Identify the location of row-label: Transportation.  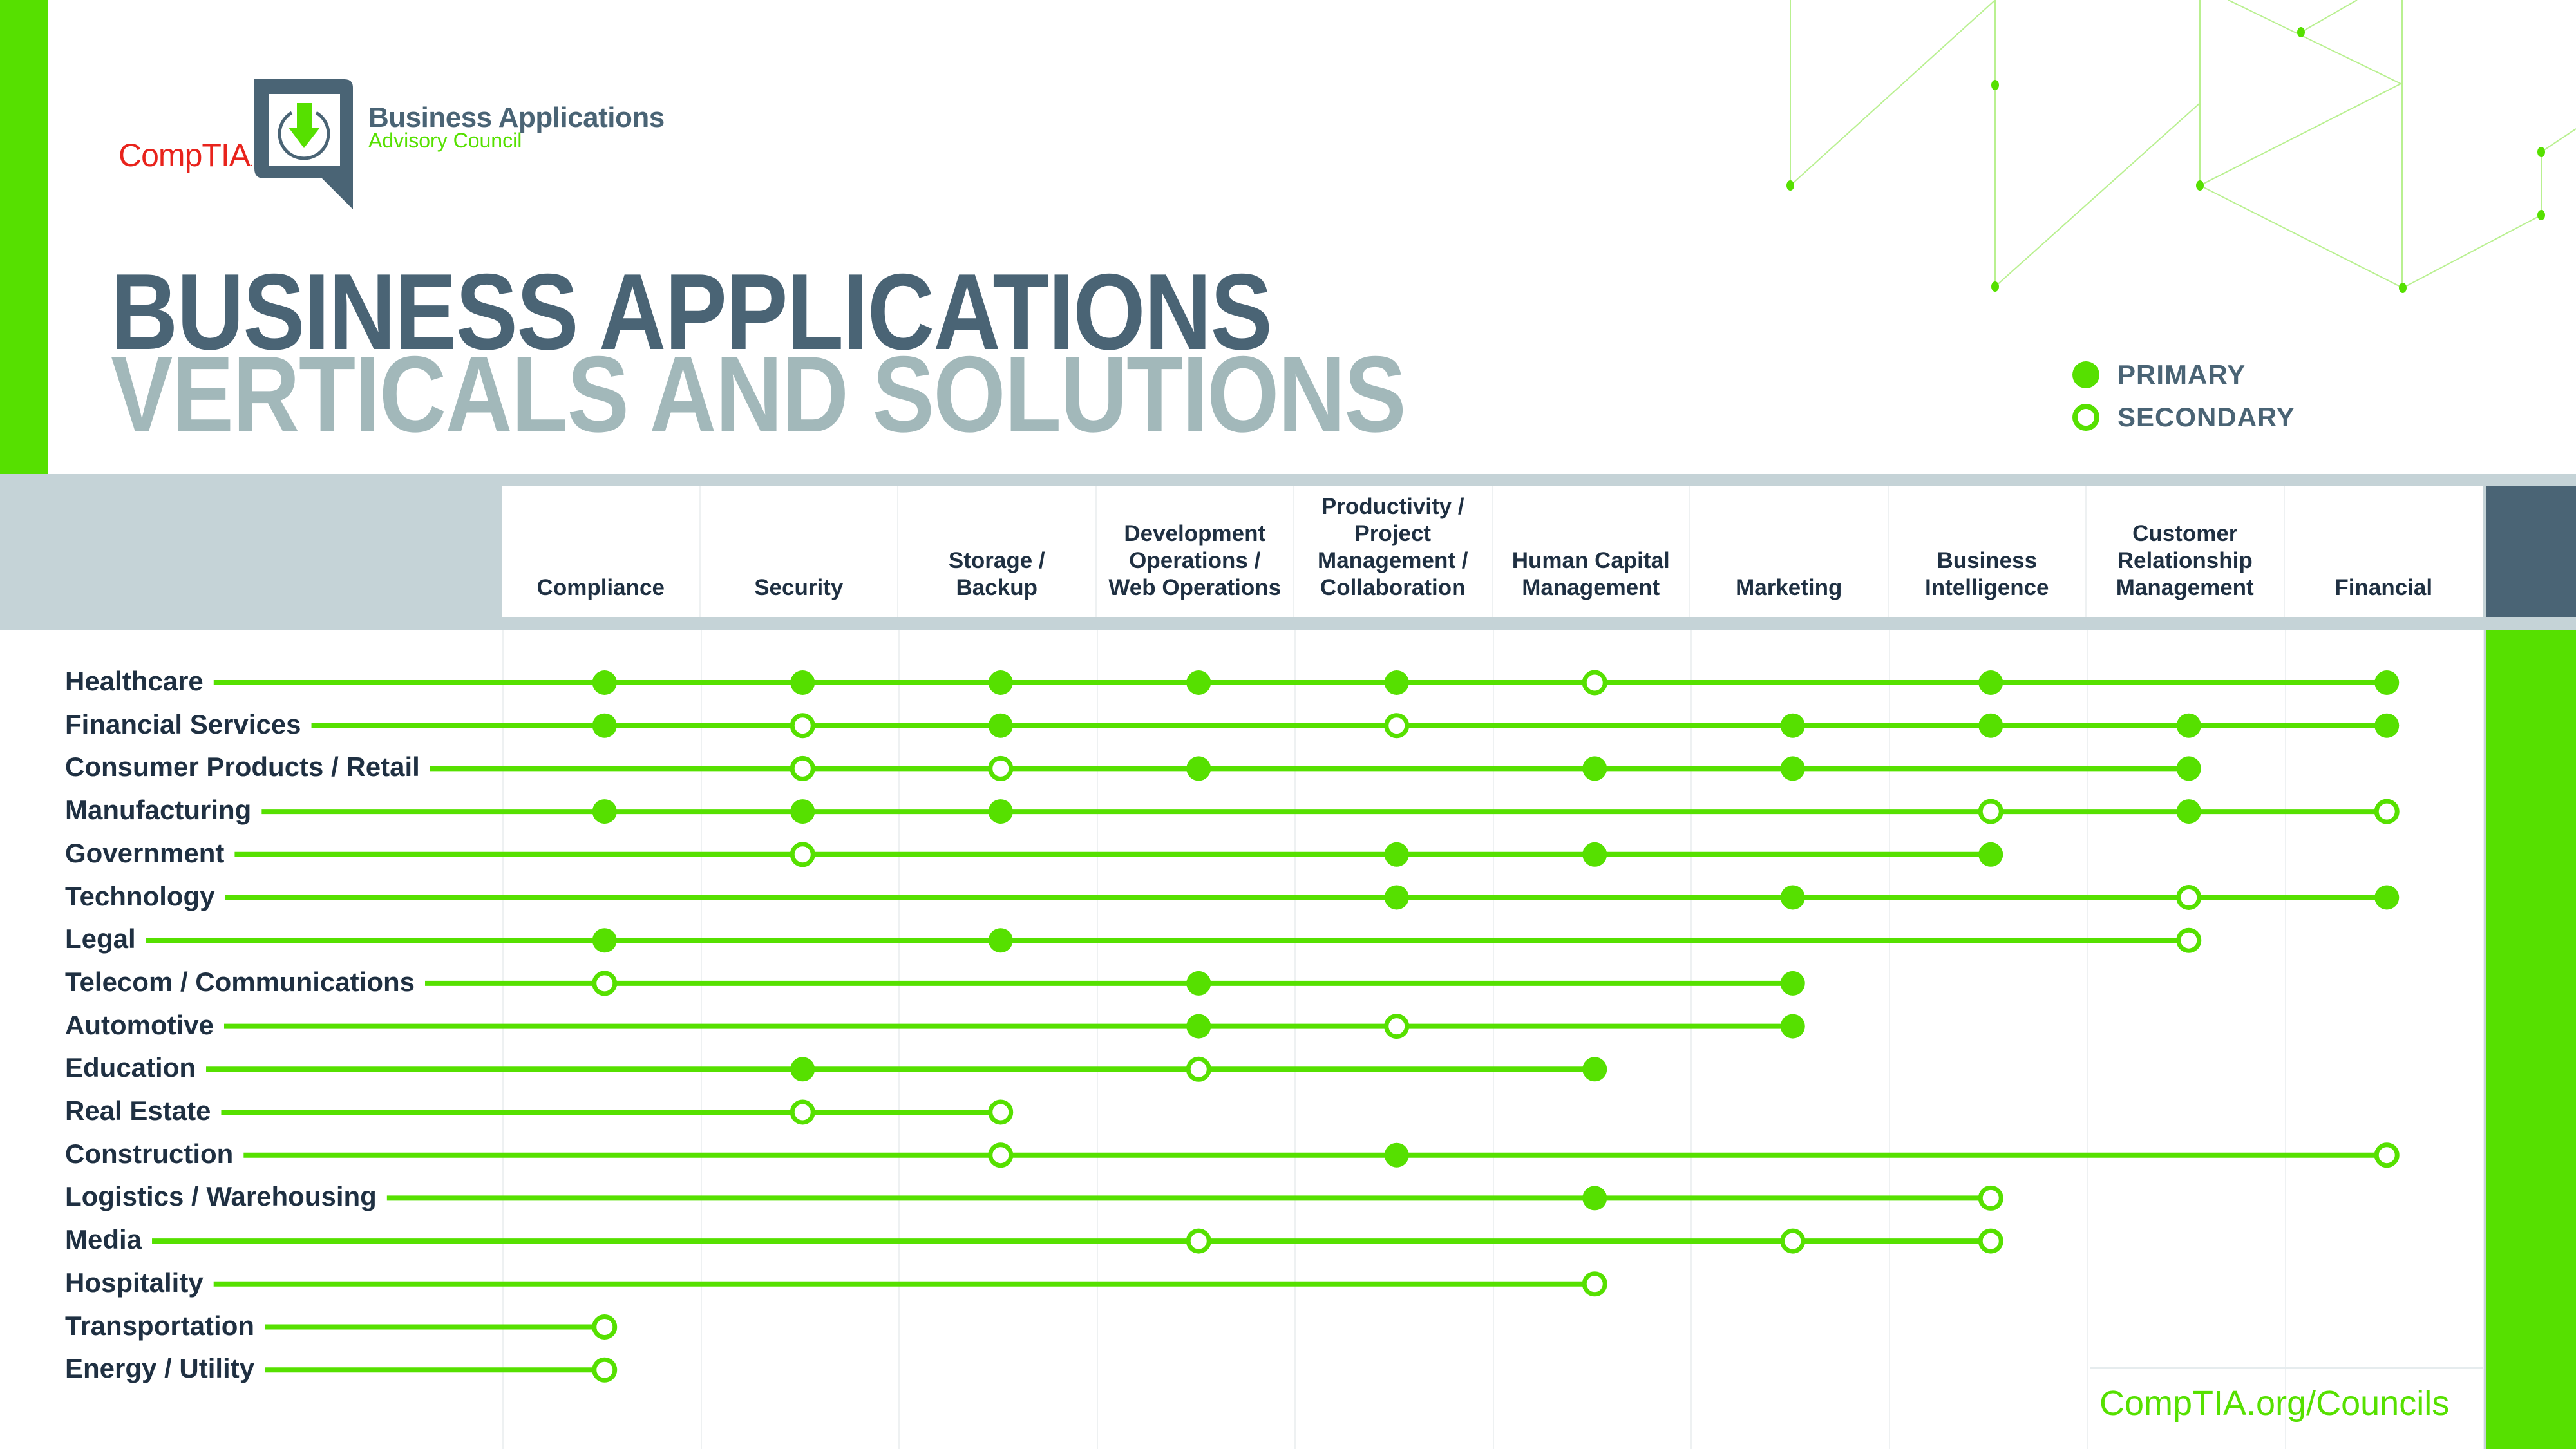
(160, 1325).